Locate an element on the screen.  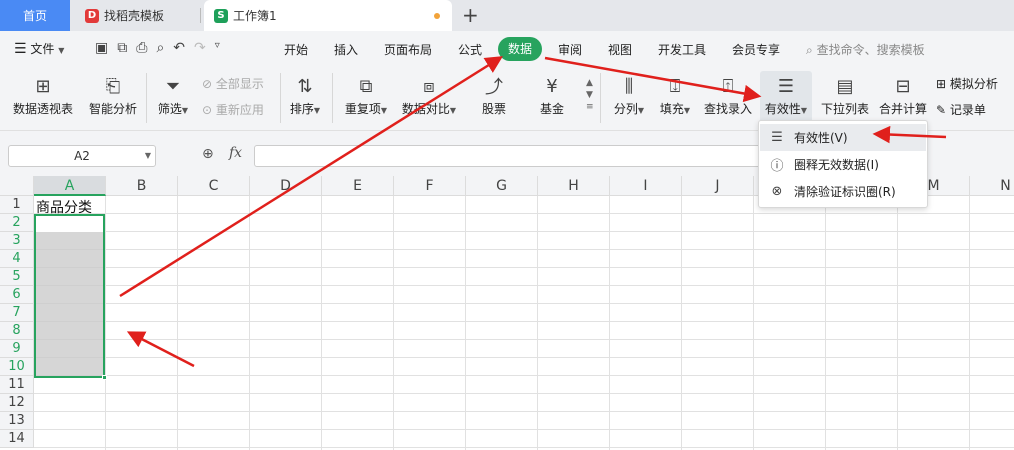
stock-button: ⤴ 股票 is located at coordinates (494, 99).